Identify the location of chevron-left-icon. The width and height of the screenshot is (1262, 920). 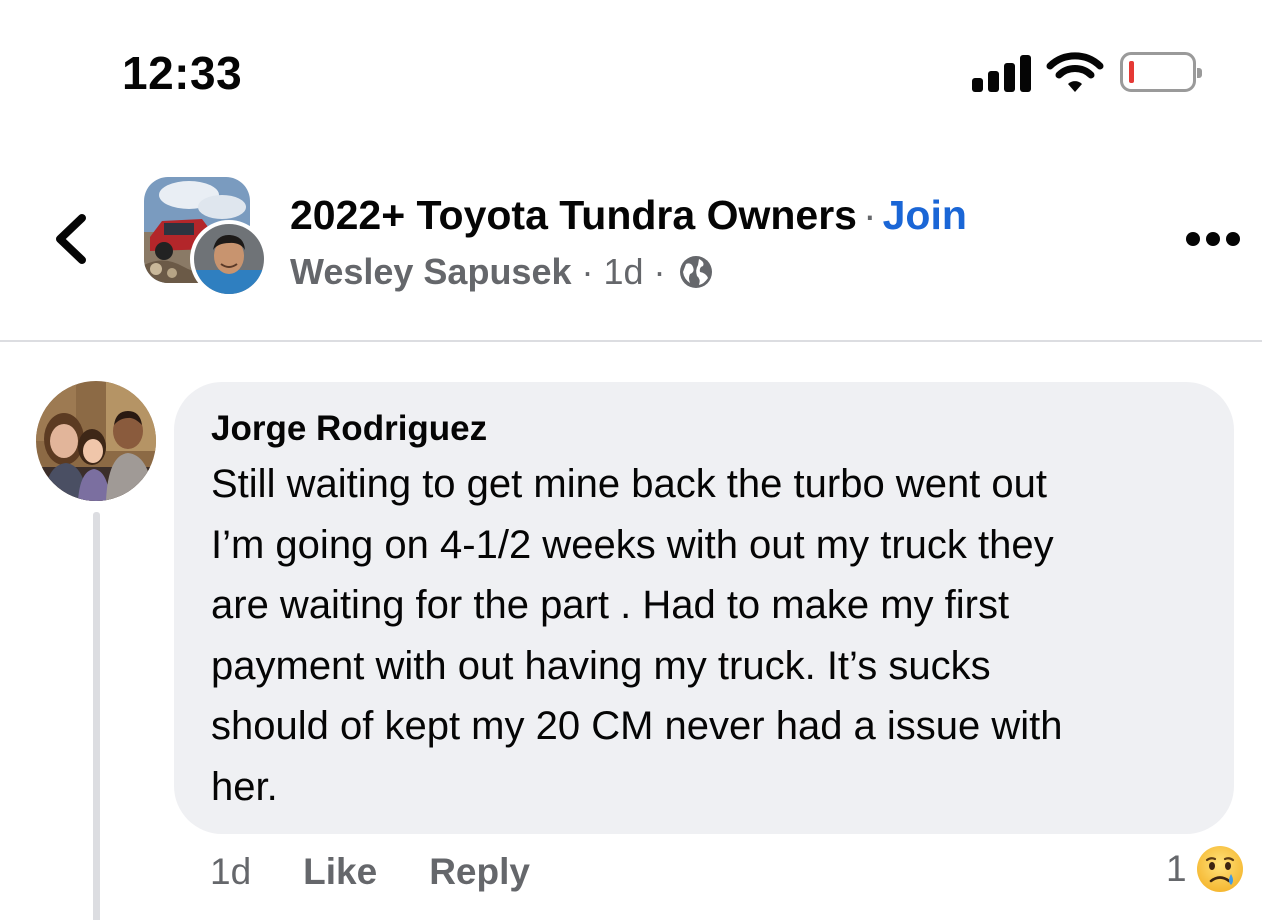
(73, 238).